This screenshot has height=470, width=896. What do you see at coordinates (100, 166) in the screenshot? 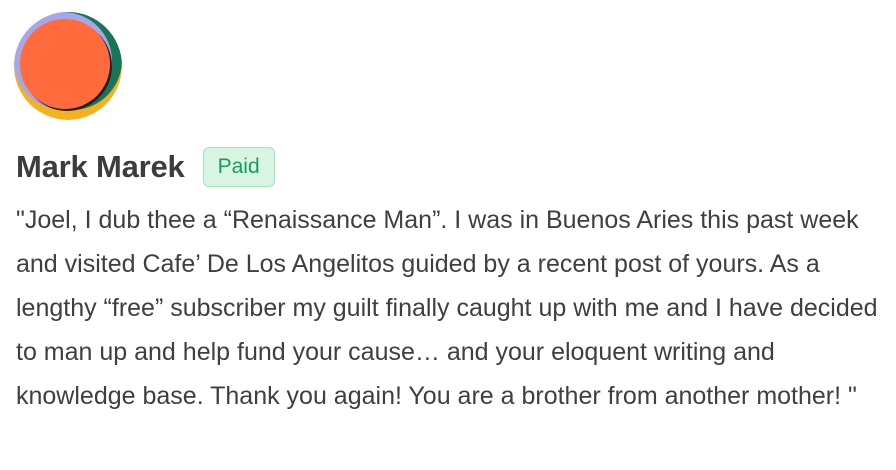
I see `author-name: Mark Marek` at bounding box center [100, 166].